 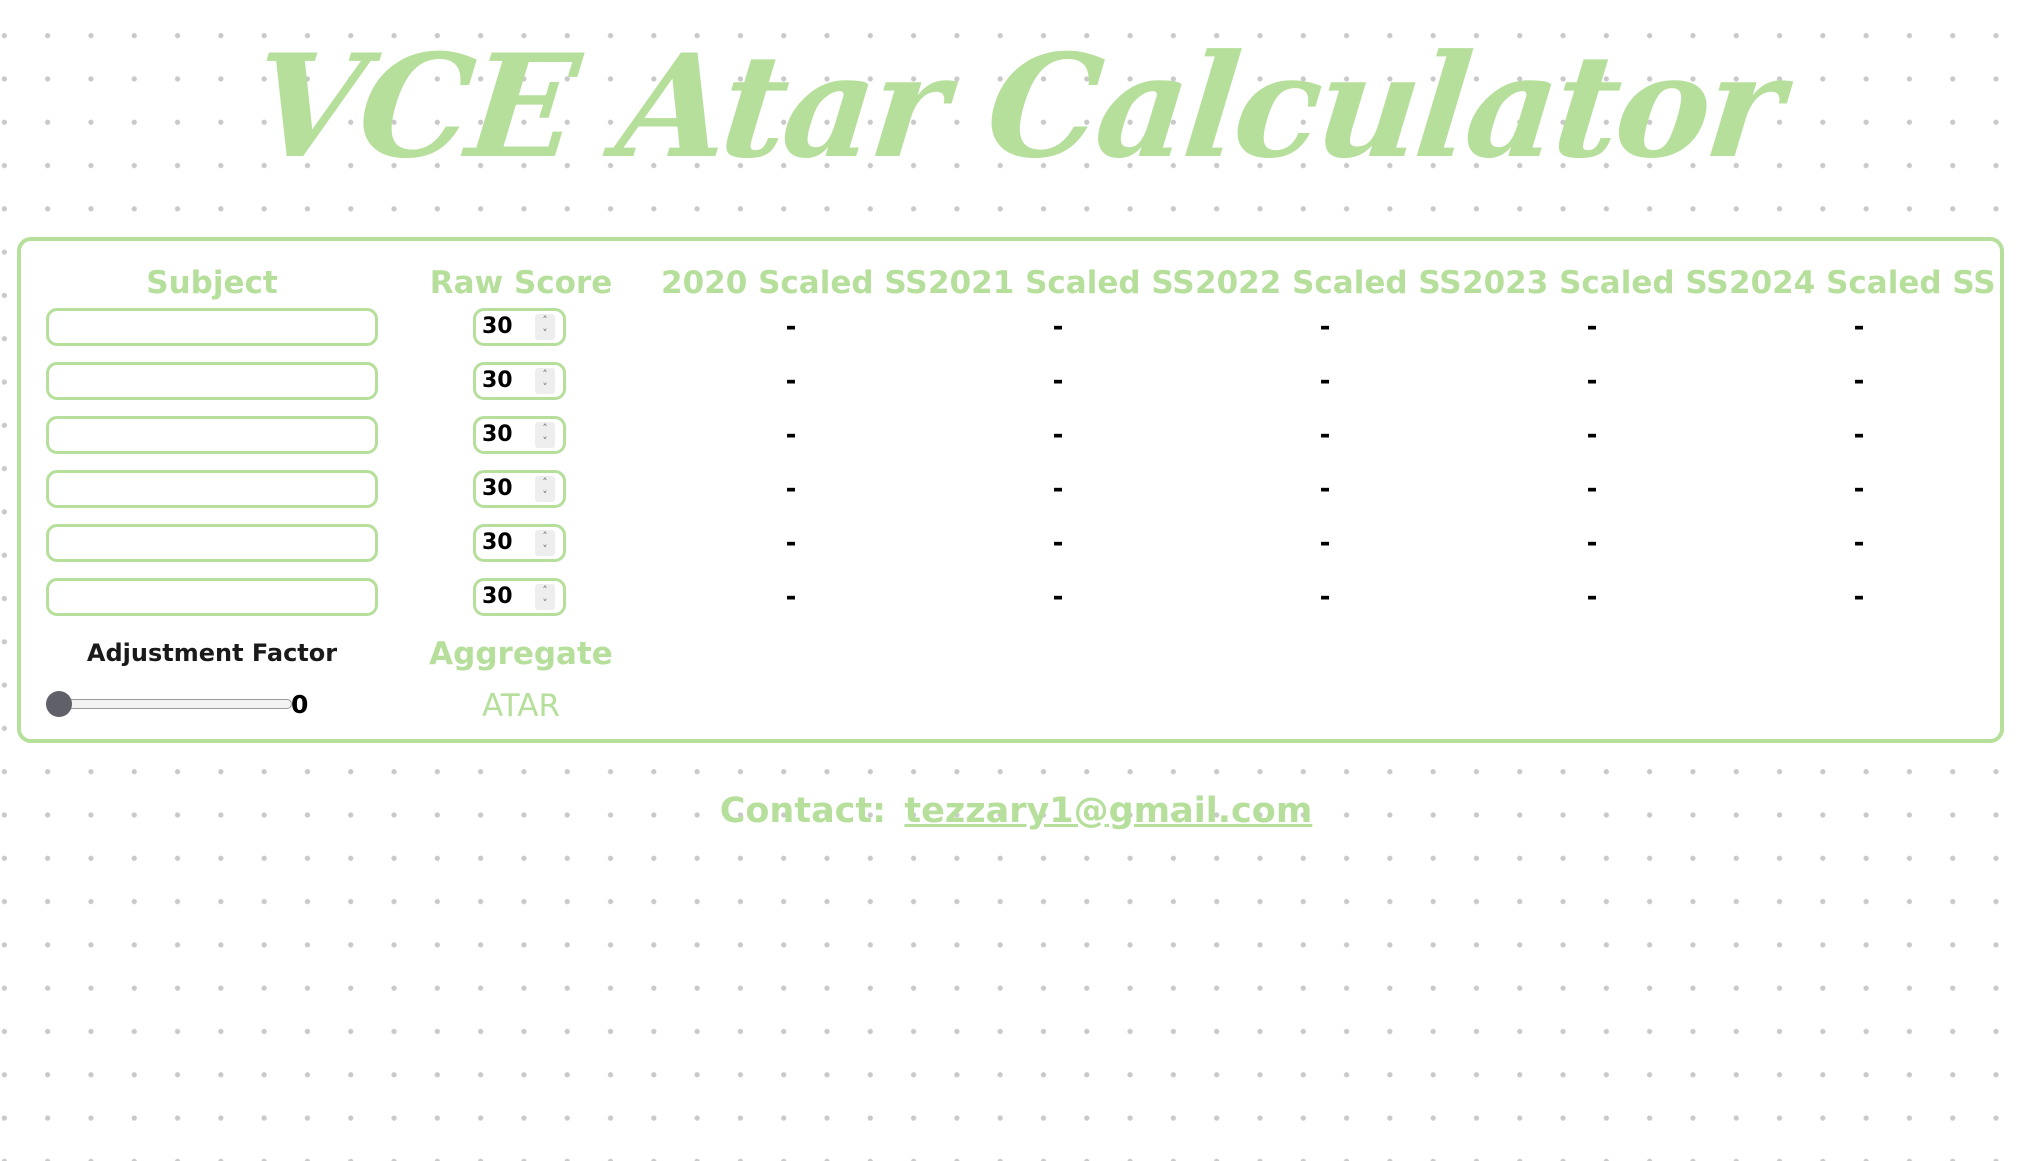 I want to click on year-header-2021: 2021 Scaled SS, so click(x=1061, y=283).